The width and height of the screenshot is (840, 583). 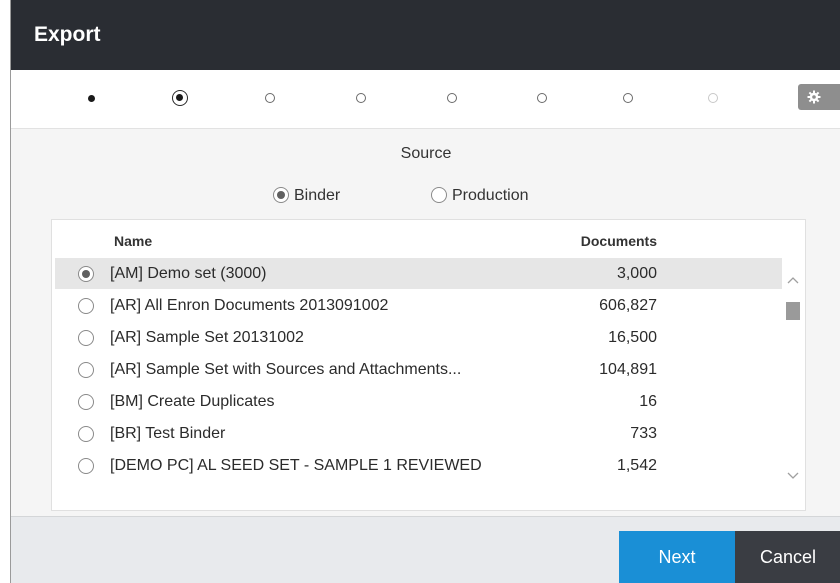 What do you see at coordinates (91, 98) in the screenshot?
I see `step-1-indicator` at bounding box center [91, 98].